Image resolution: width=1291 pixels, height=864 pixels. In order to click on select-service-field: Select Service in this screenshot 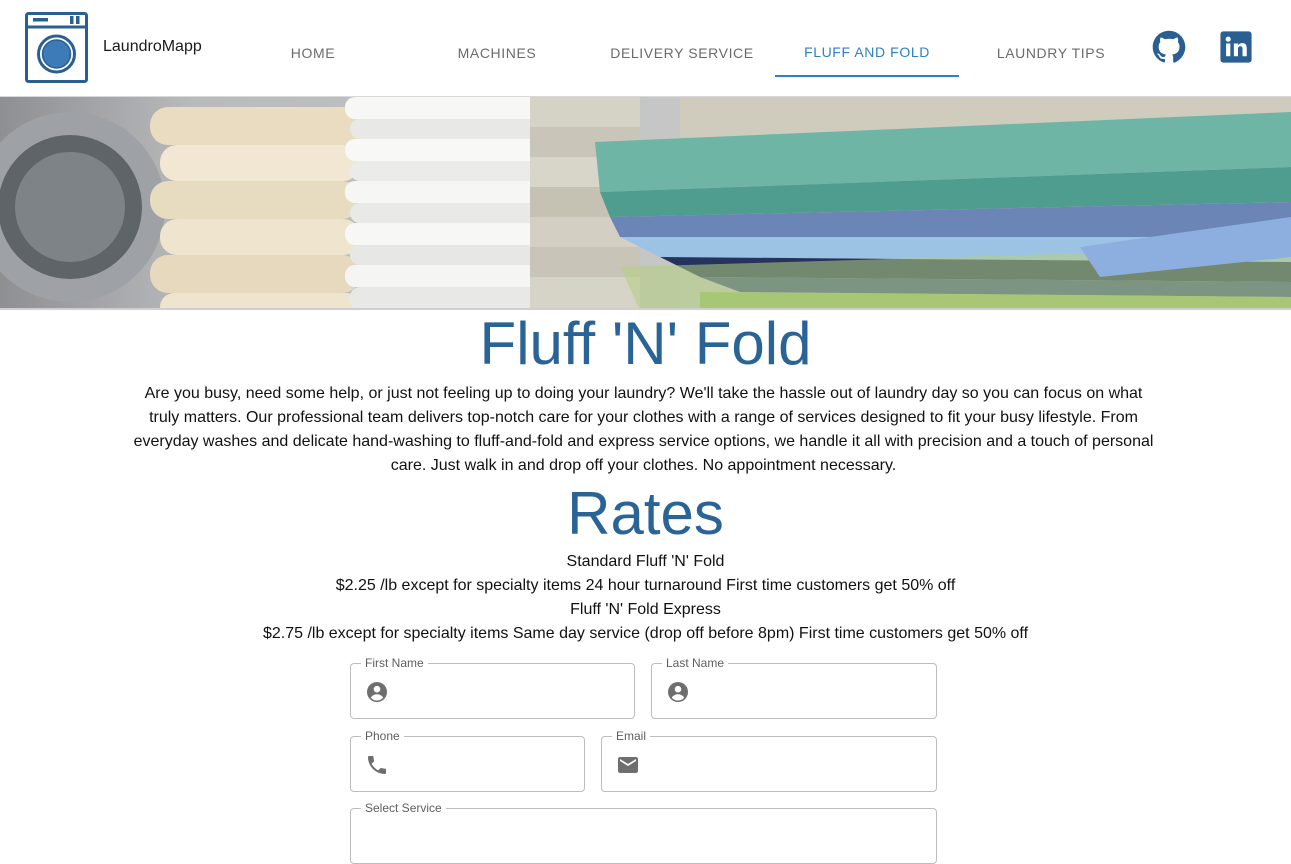, I will do `click(643, 832)`.